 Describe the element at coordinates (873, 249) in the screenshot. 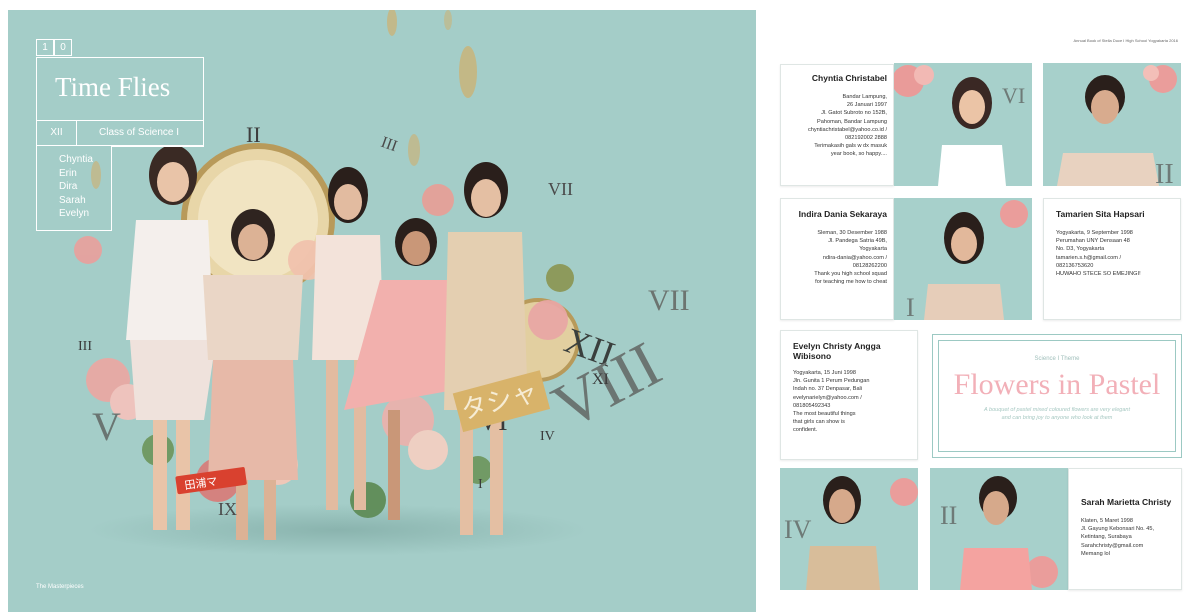

I see `profile-line: Yogyakarta` at that location.